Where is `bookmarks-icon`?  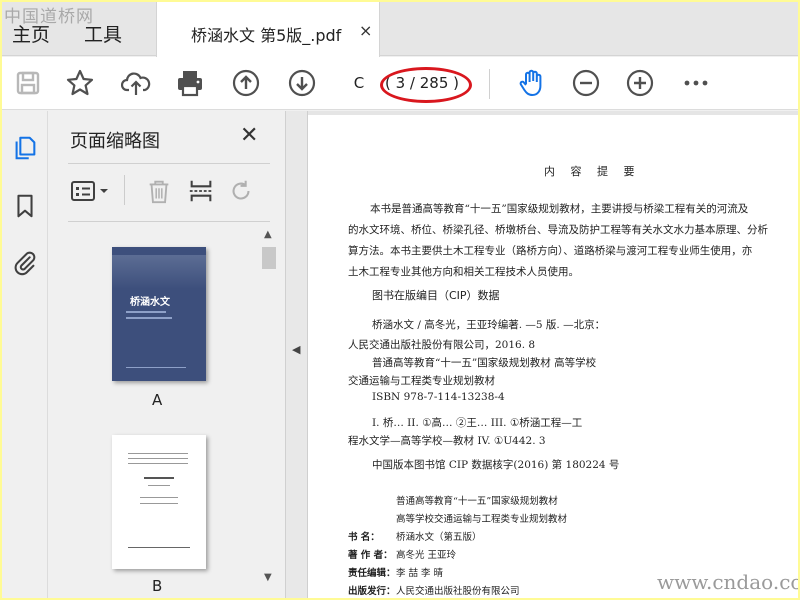
bookmarks-icon is located at coordinates (25, 206).